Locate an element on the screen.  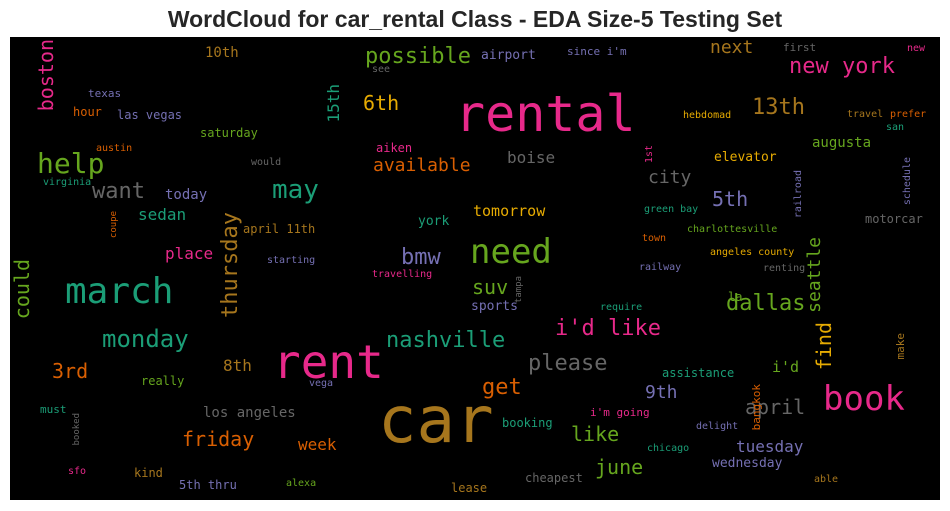
word-aiken: aiken is located at coordinates (394, 148).